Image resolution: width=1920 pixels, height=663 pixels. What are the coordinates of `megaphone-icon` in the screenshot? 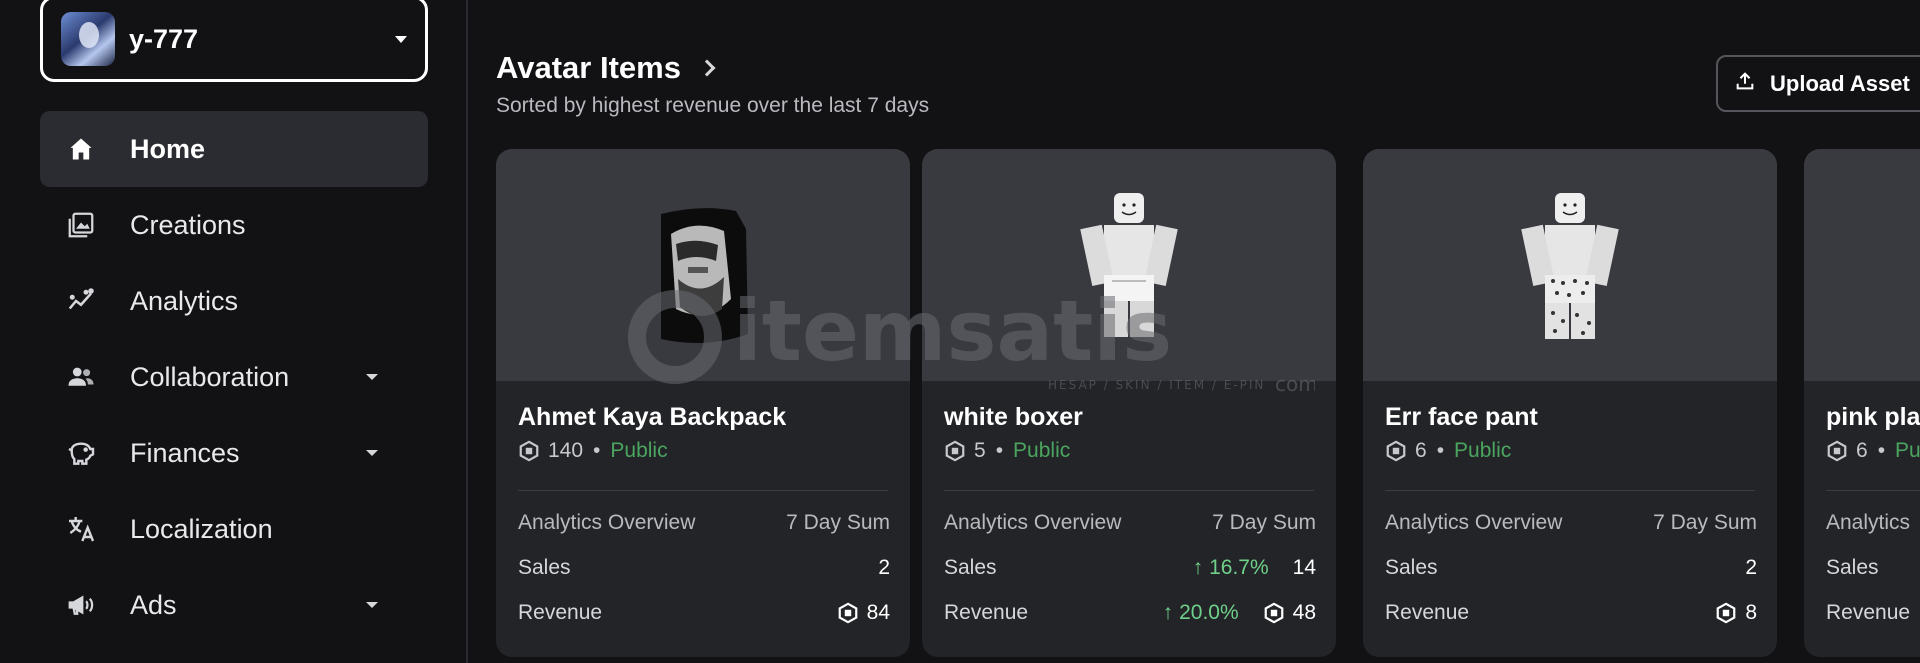 It's located at (81, 605).